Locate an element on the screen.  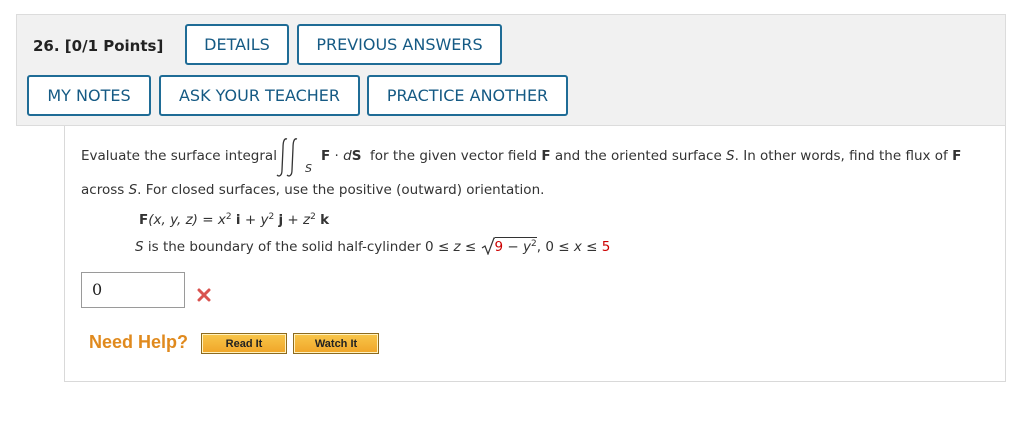
problem-intro: Evaluate the surface integral is located at coordinates (179, 156).